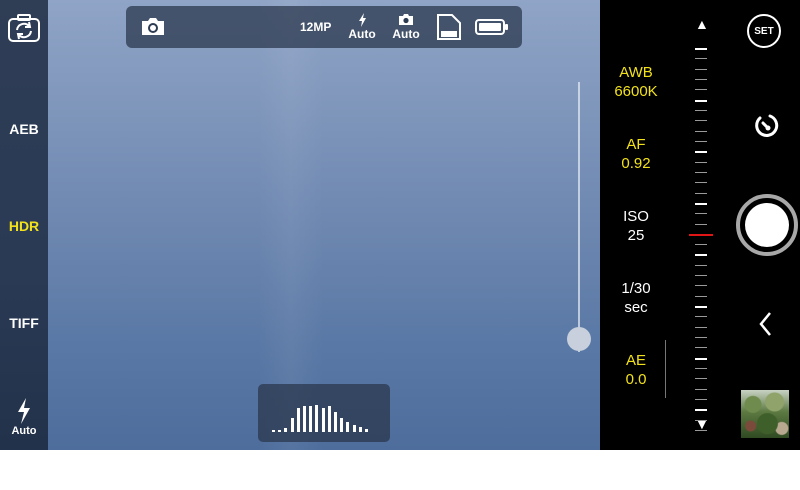  Describe the element at coordinates (315, 27) in the screenshot. I see `resolution-label: 12MP` at that location.